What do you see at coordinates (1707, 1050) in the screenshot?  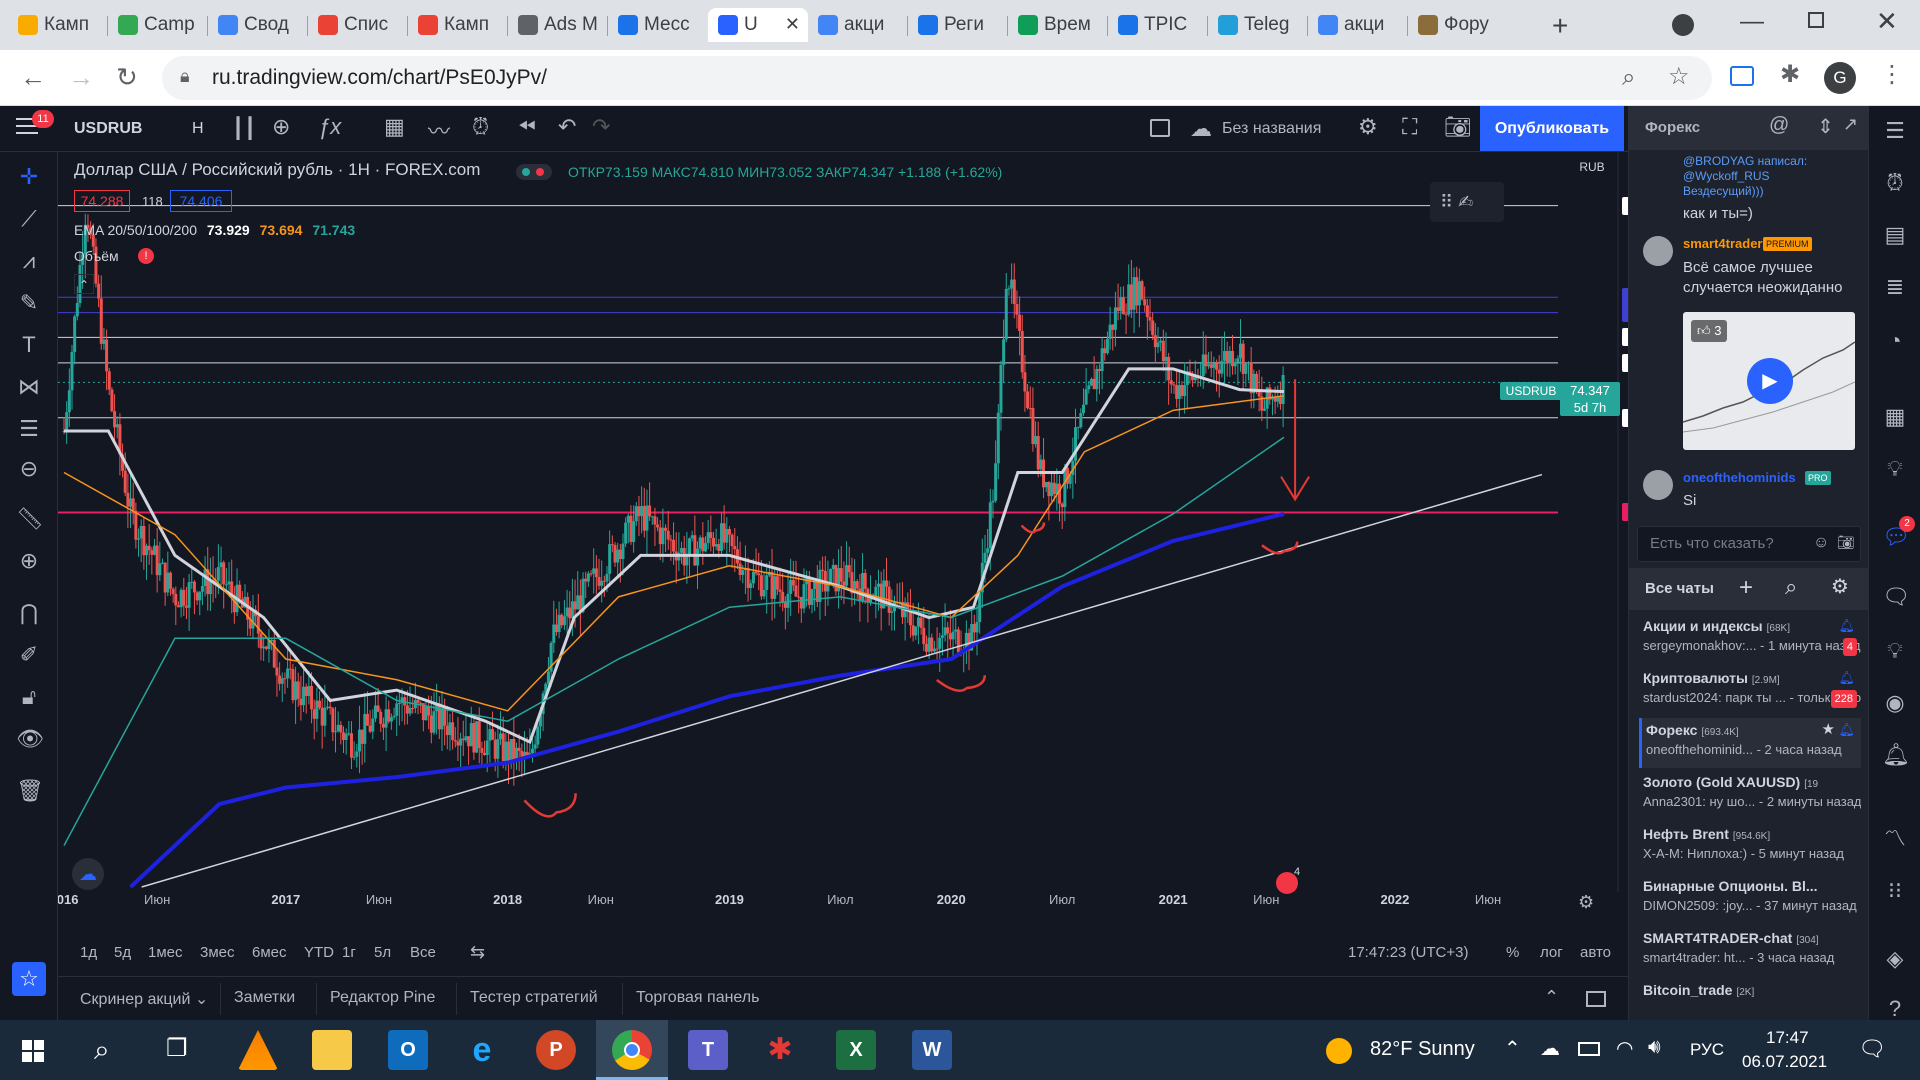 I see `language-indicator: РУС` at bounding box center [1707, 1050].